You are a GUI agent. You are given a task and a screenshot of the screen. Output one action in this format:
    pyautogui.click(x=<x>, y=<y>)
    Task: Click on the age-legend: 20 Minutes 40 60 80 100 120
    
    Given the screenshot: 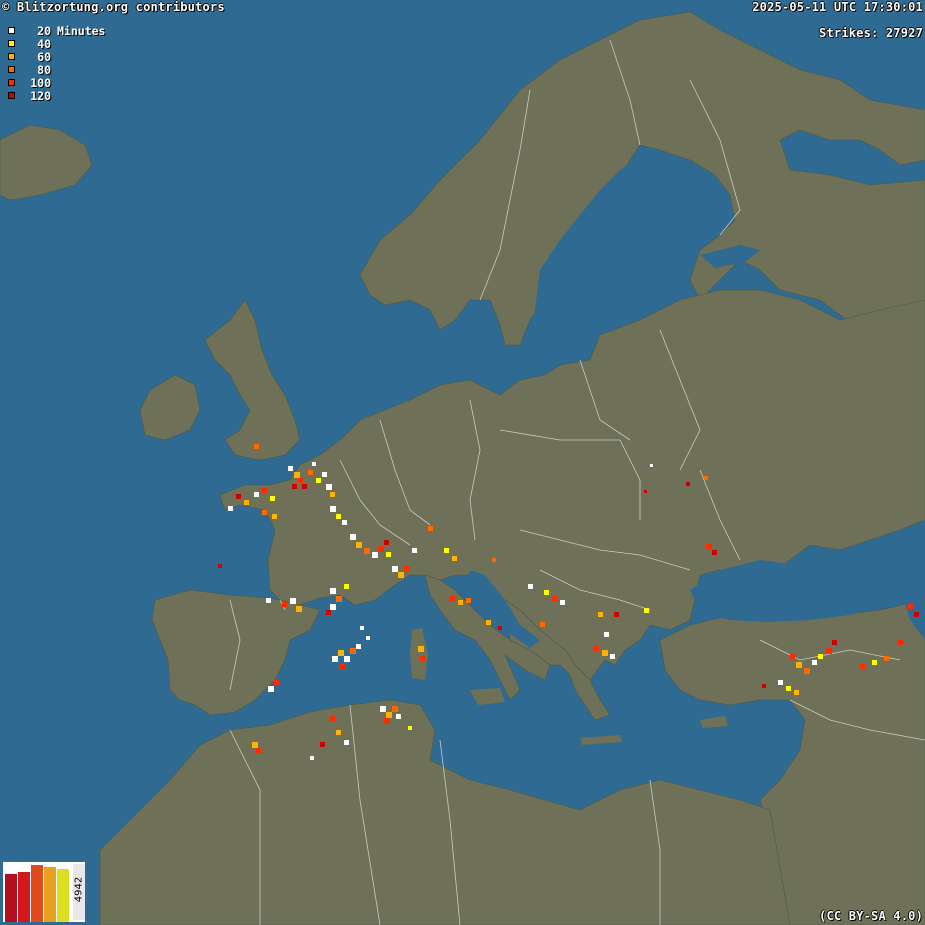 What is the action you would take?
    pyautogui.click(x=57, y=63)
    